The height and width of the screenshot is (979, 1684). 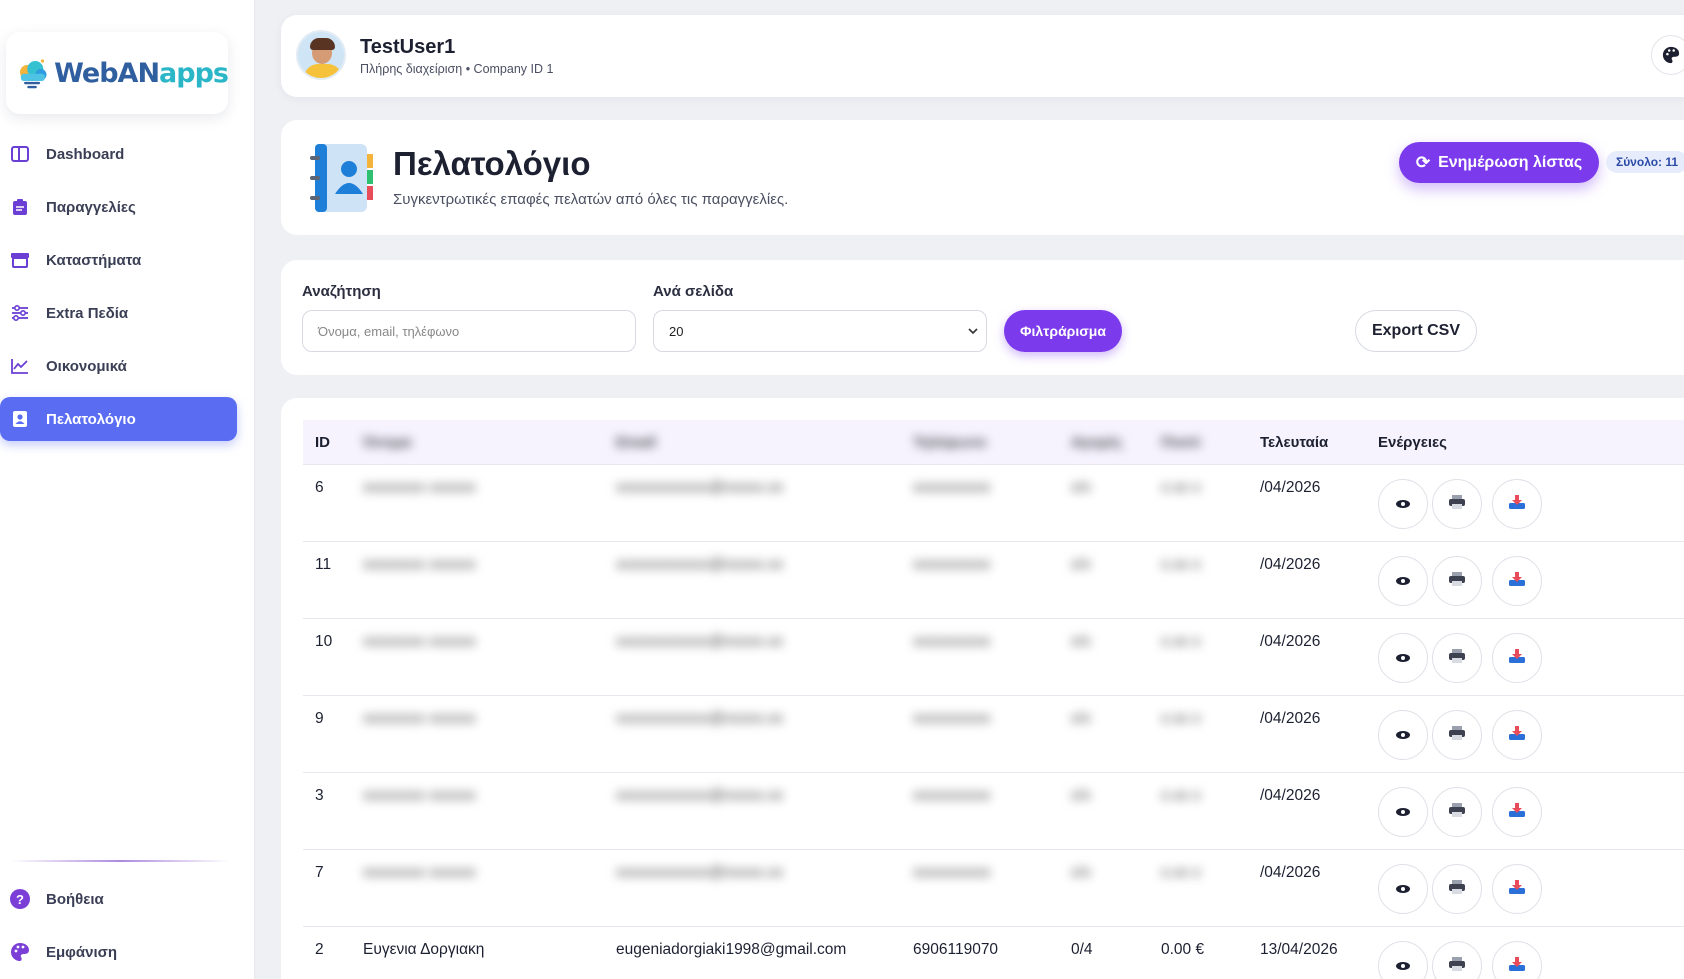 What do you see at coordinates (1180, 442) in the screenshot?
I see `column-header: Ποσό` at bounding box center [1180, 442].